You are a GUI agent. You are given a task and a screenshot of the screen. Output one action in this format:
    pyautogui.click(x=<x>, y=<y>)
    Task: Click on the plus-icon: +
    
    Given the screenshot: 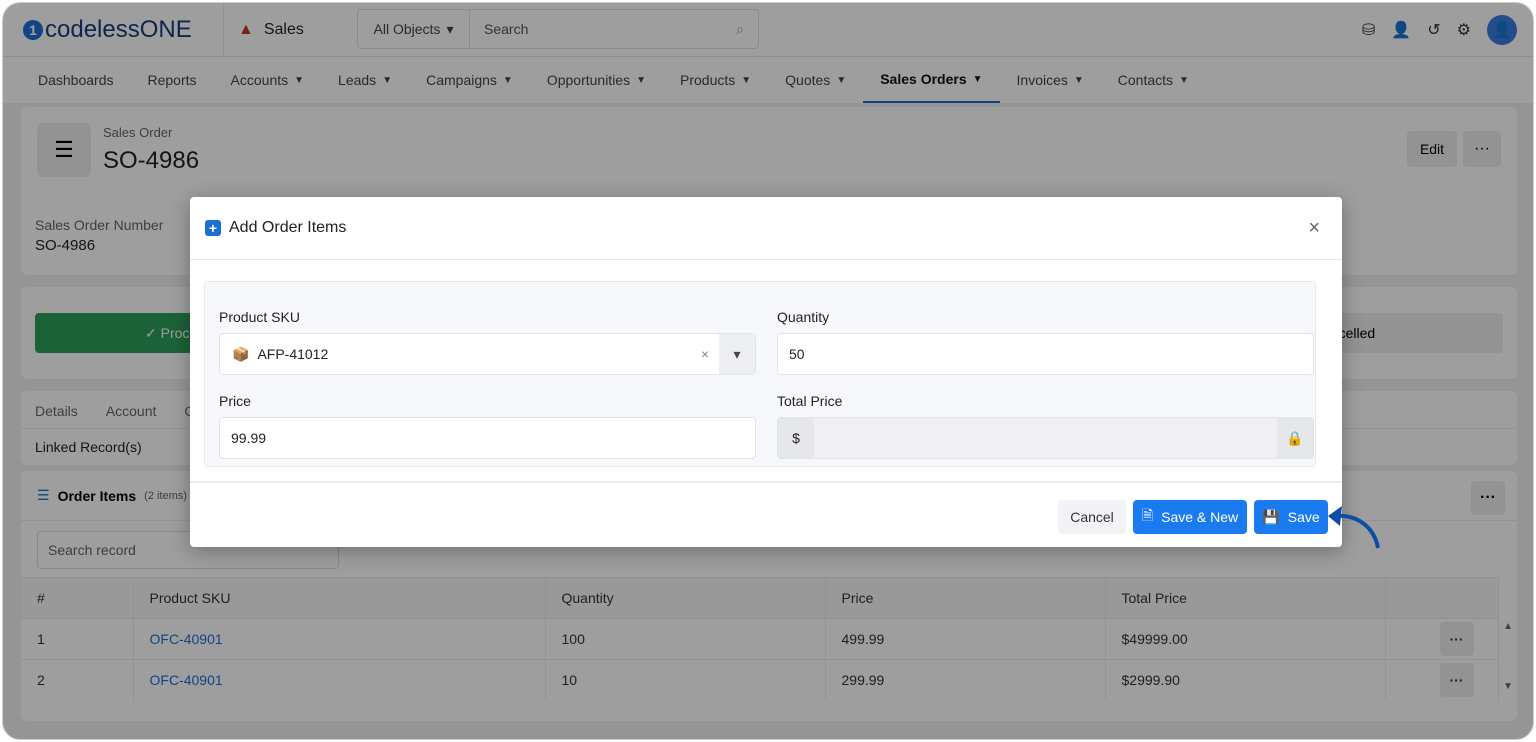 What is the action you would take?
    pyautogui.click(x=213, y=228)
    